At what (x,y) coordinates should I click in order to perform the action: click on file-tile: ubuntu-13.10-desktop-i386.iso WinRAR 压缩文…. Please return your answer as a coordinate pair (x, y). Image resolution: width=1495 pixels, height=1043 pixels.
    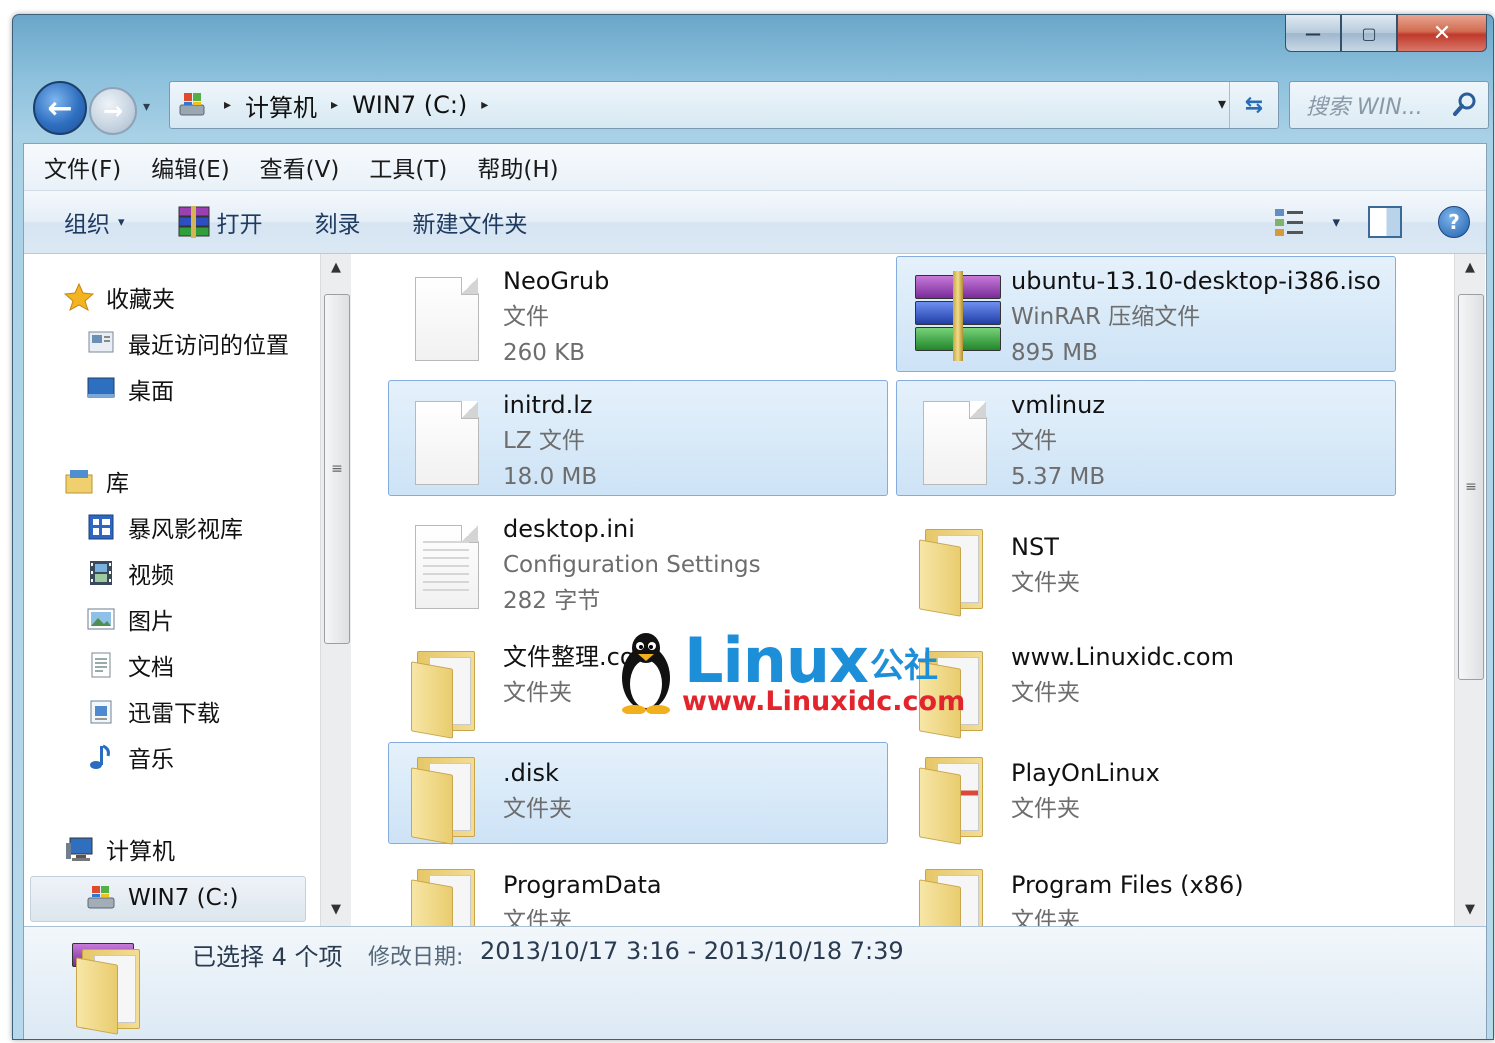
    Looking at the image, I should click on (1146, 314).